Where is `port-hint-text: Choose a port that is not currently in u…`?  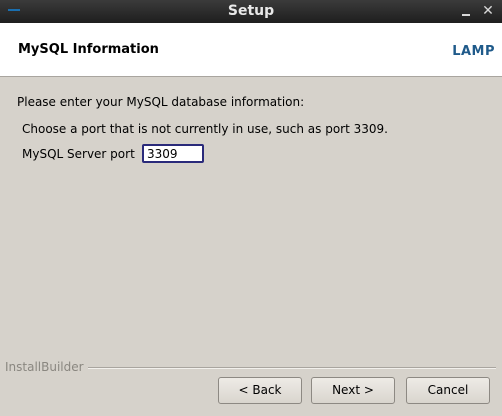 port-hint-text: Choose a port that is not currently in u… is located at coordinates (205, 129).